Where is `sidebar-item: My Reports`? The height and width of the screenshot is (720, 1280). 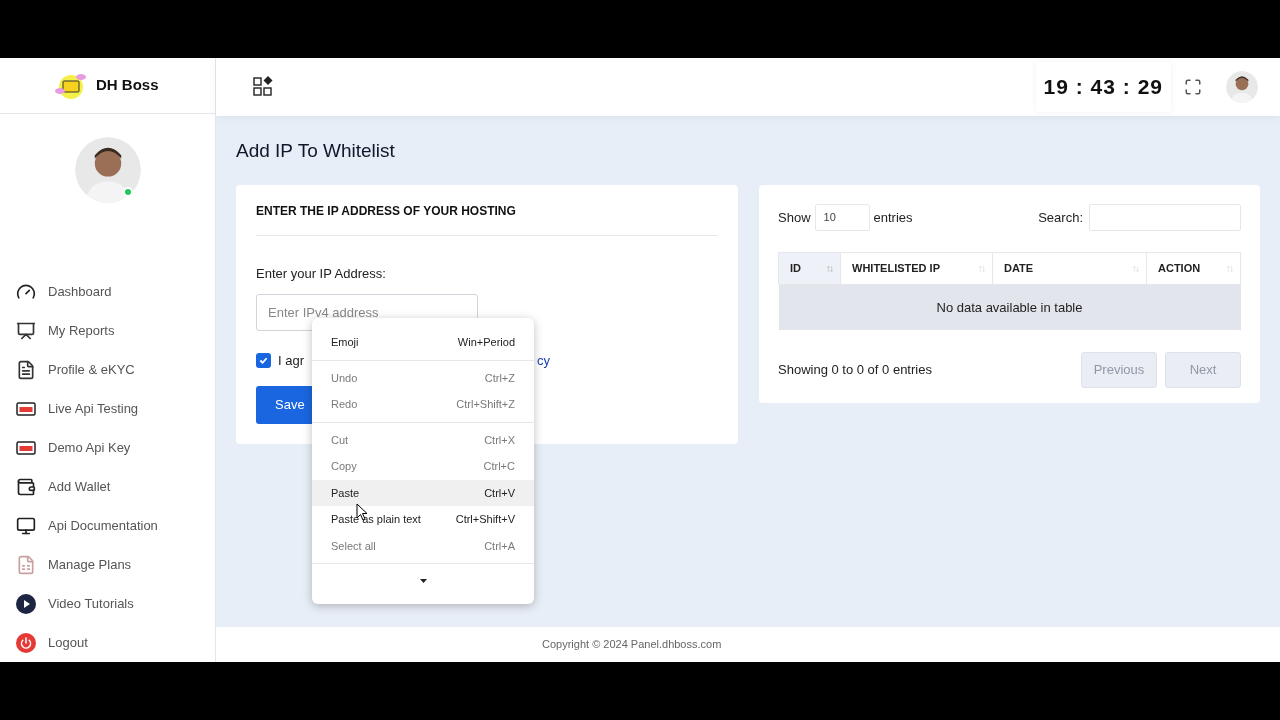 sidebar-item: My Reports is located at coordinates (107, 330).